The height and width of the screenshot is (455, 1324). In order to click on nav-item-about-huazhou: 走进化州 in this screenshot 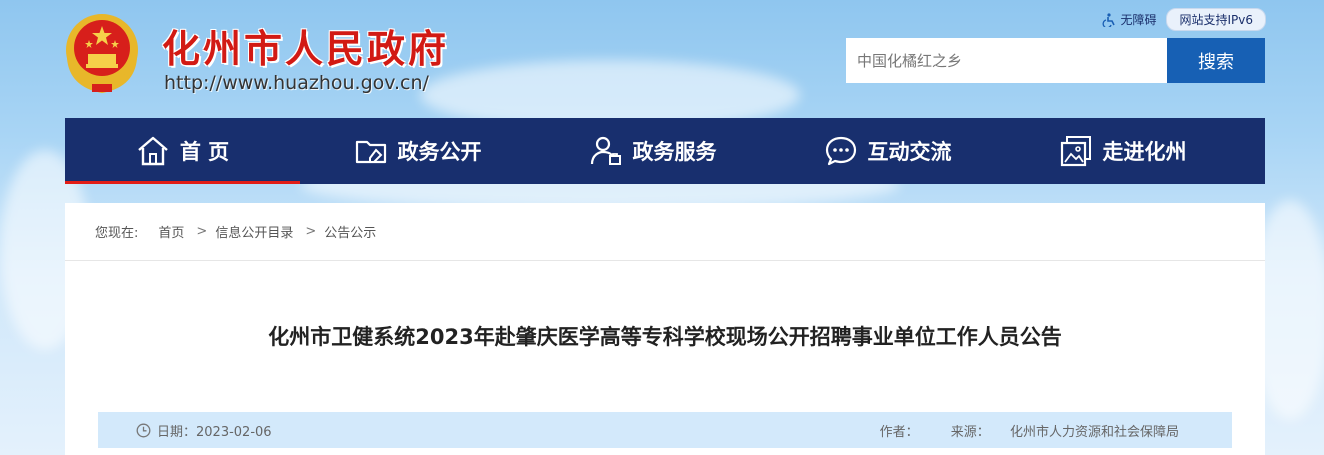, I will do `click(1122, 151)`.